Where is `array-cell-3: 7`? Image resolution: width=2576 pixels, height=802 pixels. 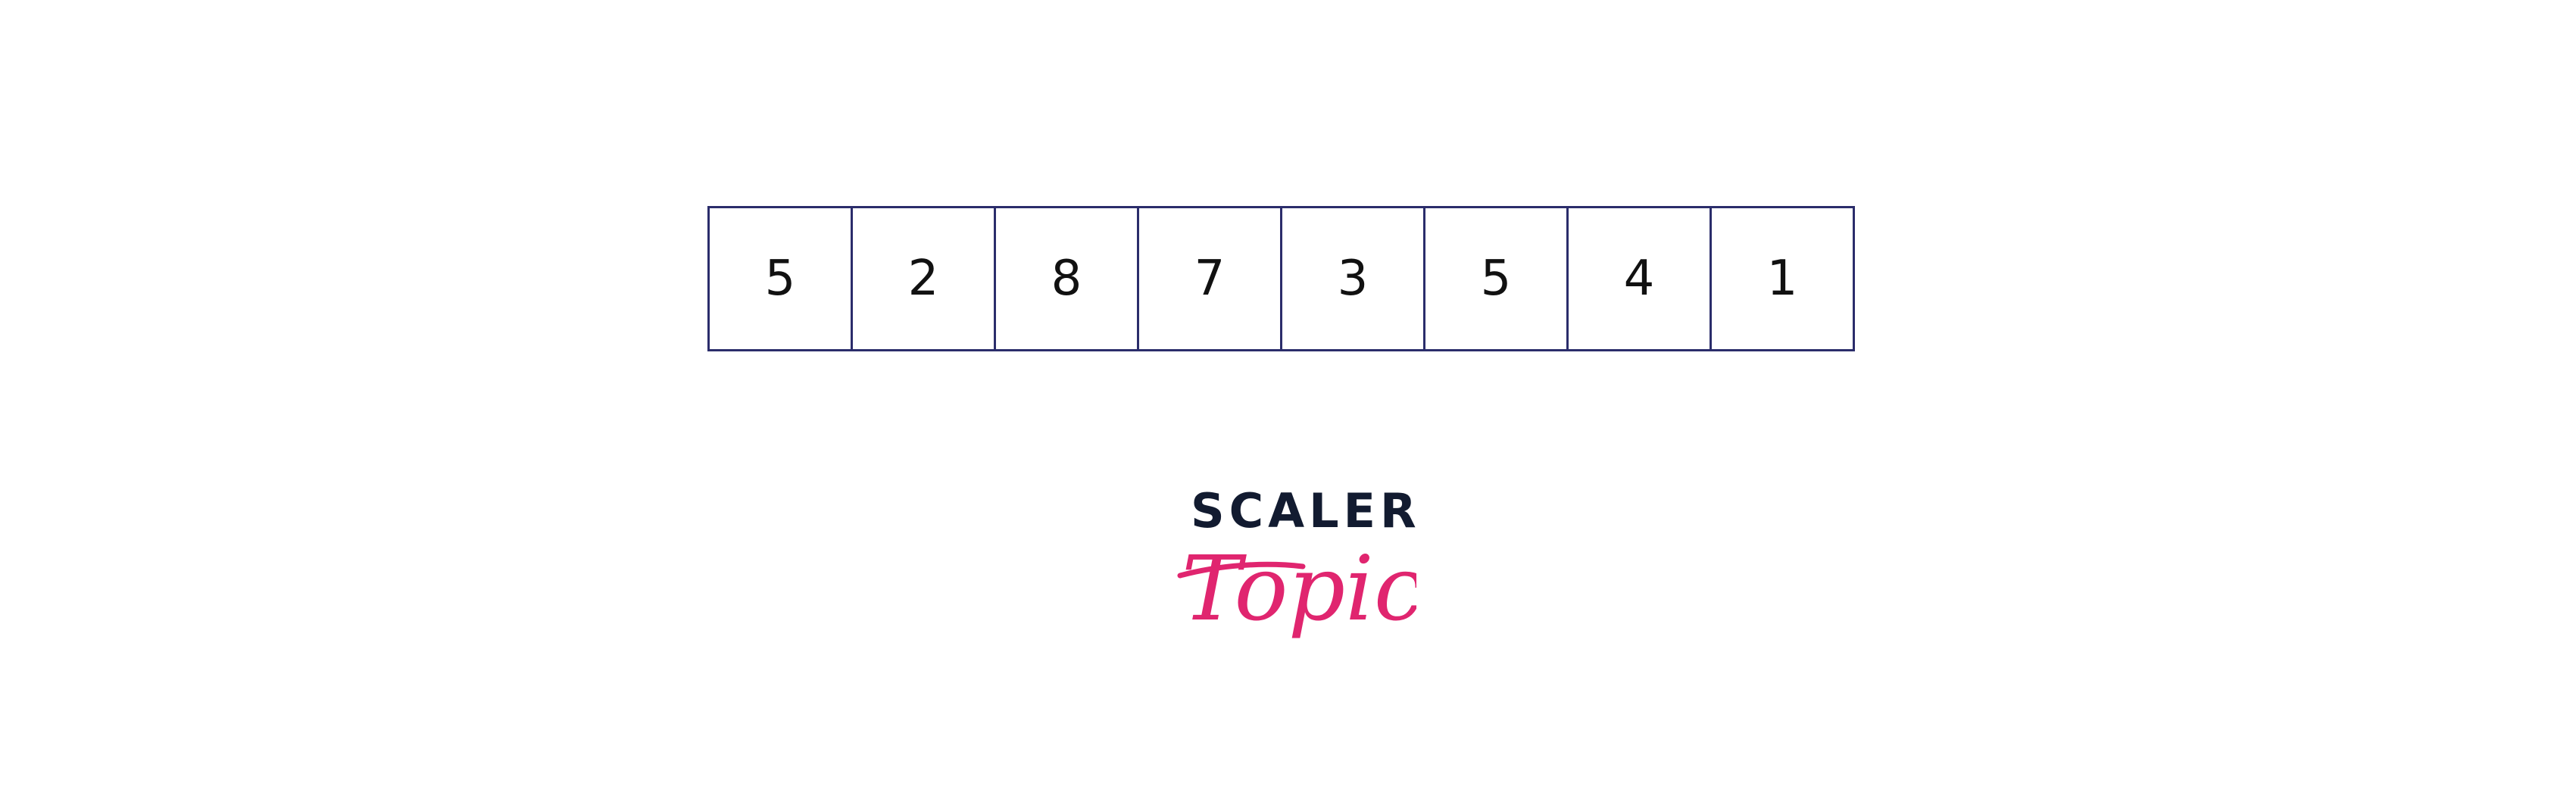 array-cell-3: 7 is located at coordinates (1209, 278).